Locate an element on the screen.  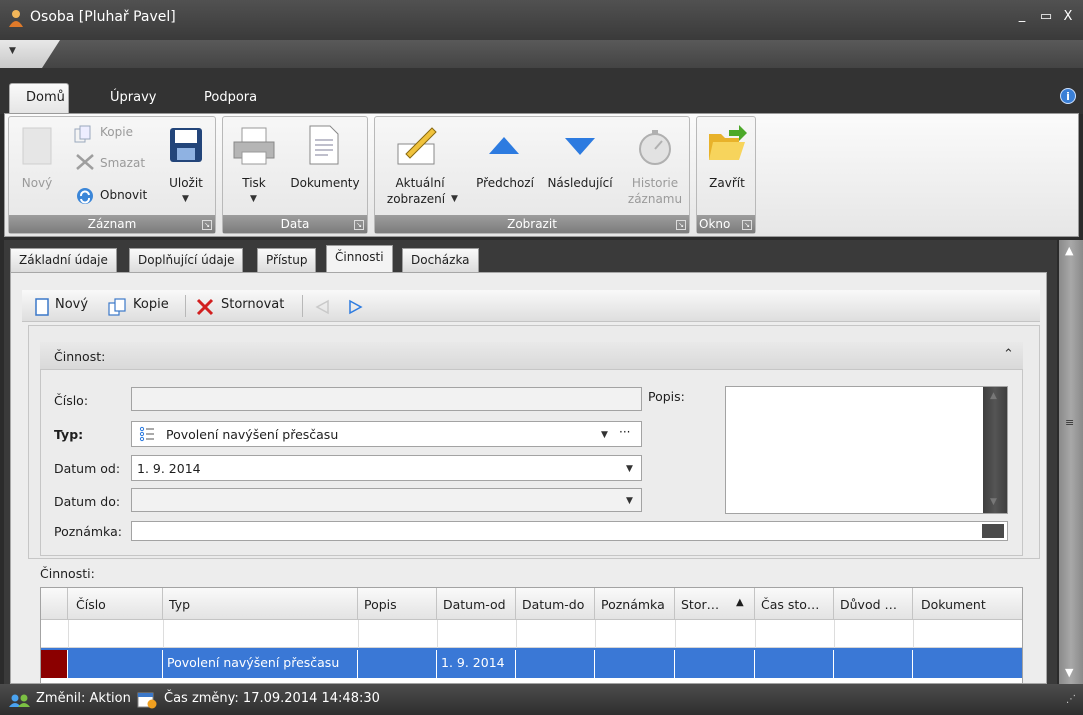
typ-field: Povolení navýšení přesčasu ▼ ··· is located at coordinates (386, 434).